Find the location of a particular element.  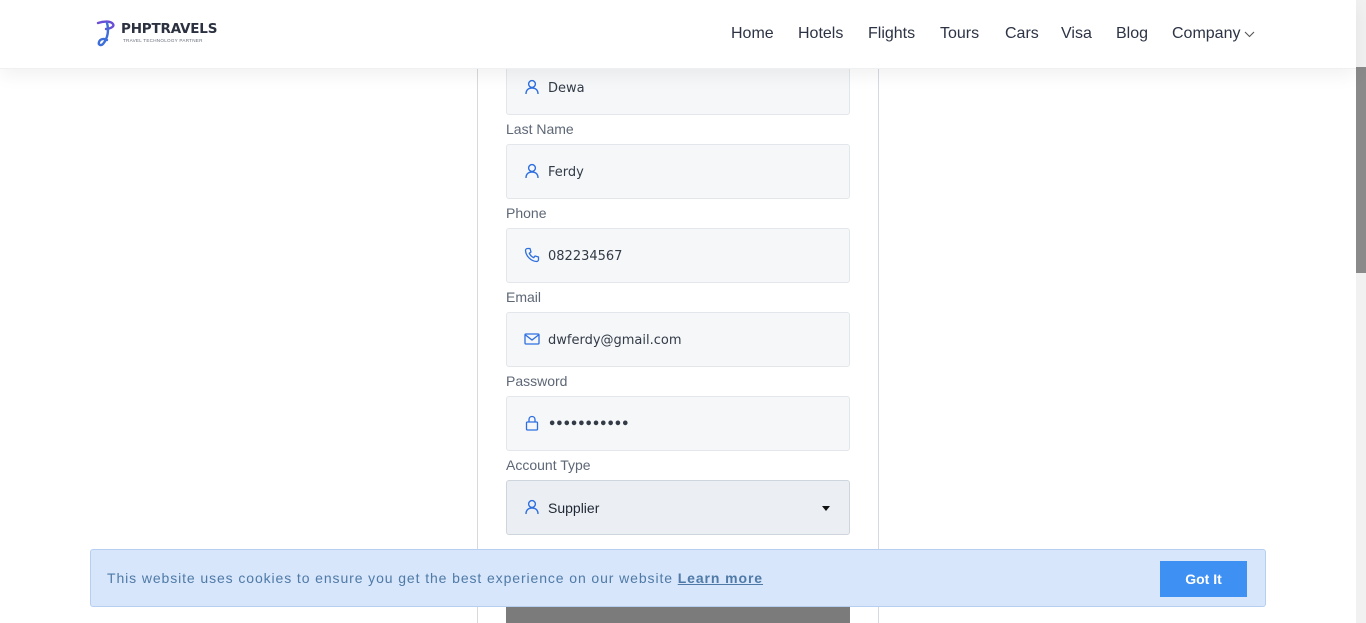

nav-flights: Flights is located at coordinates (891, 34).